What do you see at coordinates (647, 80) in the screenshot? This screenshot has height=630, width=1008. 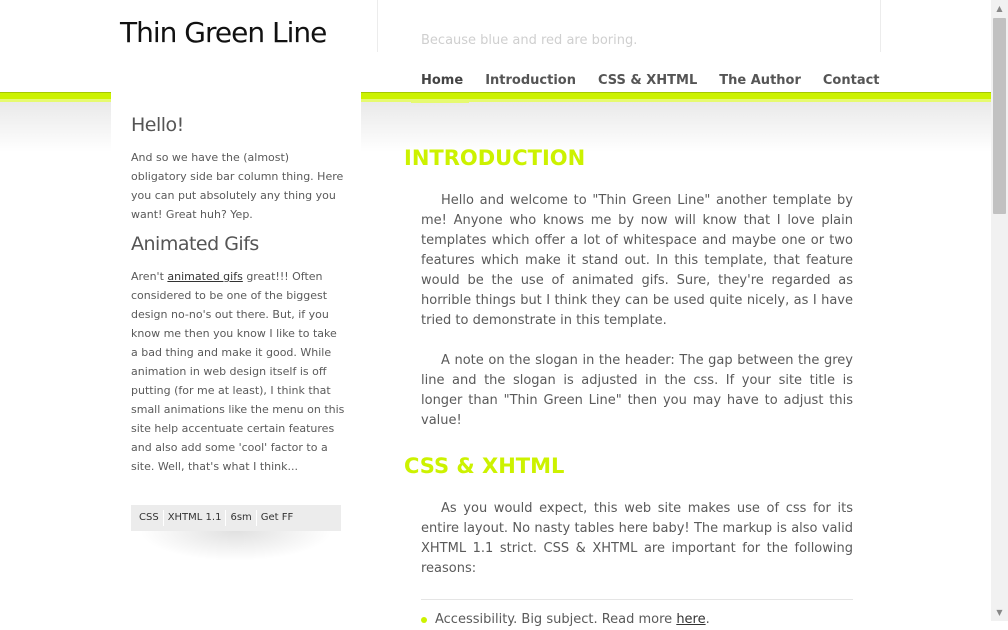 I see `nav-css-xhtml: CSS & XHTML` at bounding box center [647, 80].